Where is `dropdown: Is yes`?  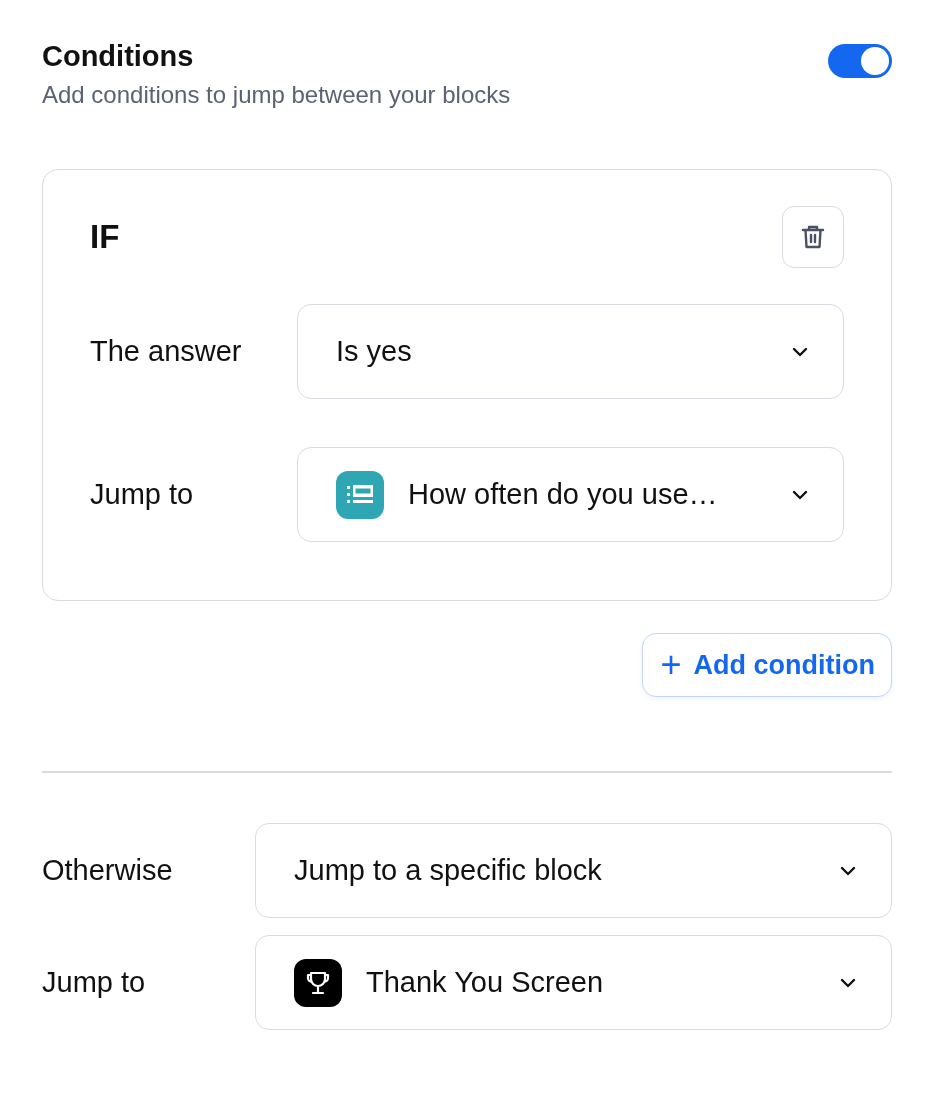 dropdown: Is yes is located at coordinates (570, 351).